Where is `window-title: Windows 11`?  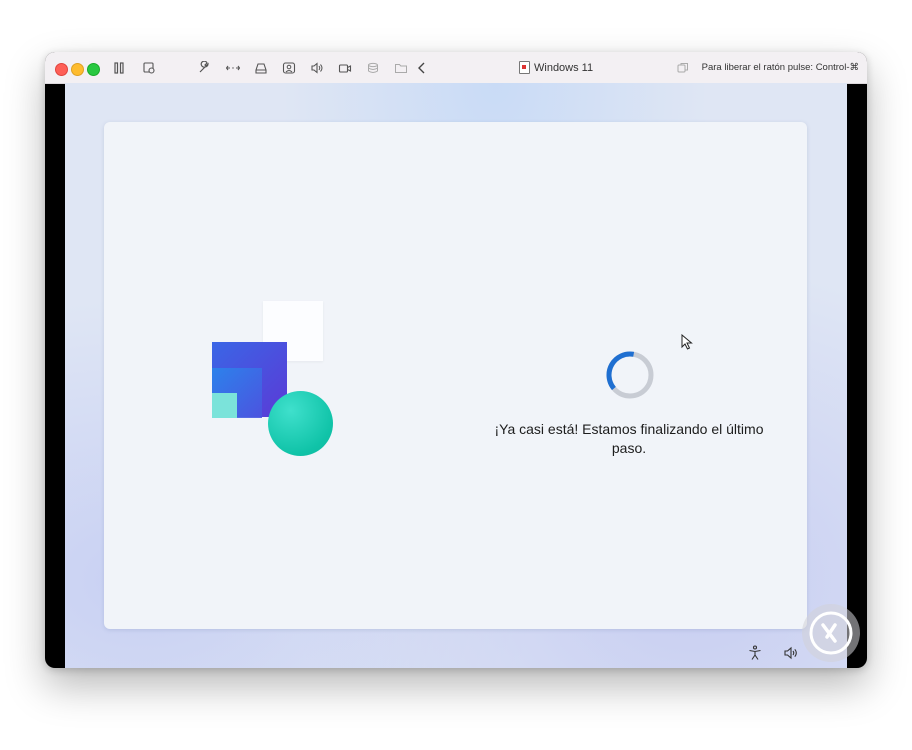 window-title: Windows 11 is located at coordinates (556, 67).